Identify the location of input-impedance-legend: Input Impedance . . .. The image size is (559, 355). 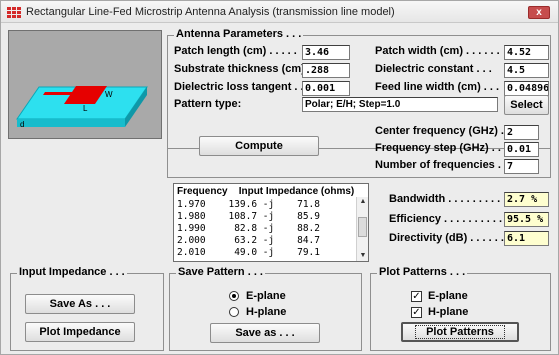
(72, 272).